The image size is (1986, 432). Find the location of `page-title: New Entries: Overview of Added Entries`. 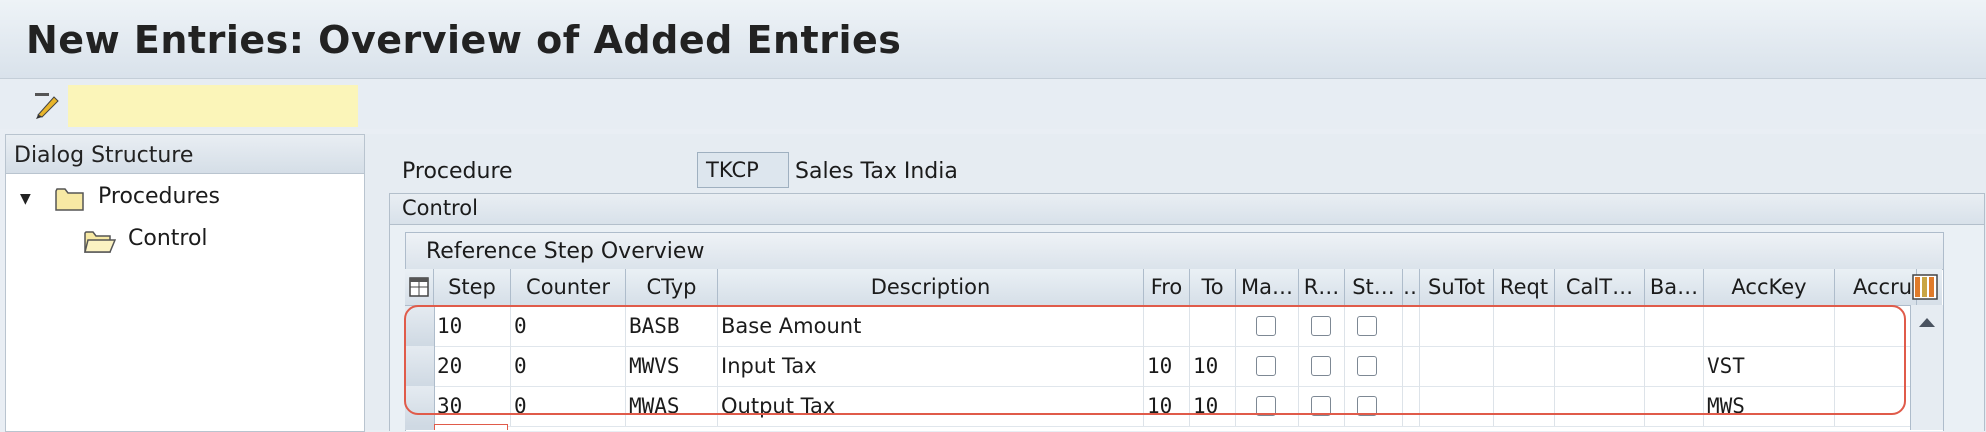

page-title: New Entries: Overview of Added Entries is located at coordinates (464, 40).